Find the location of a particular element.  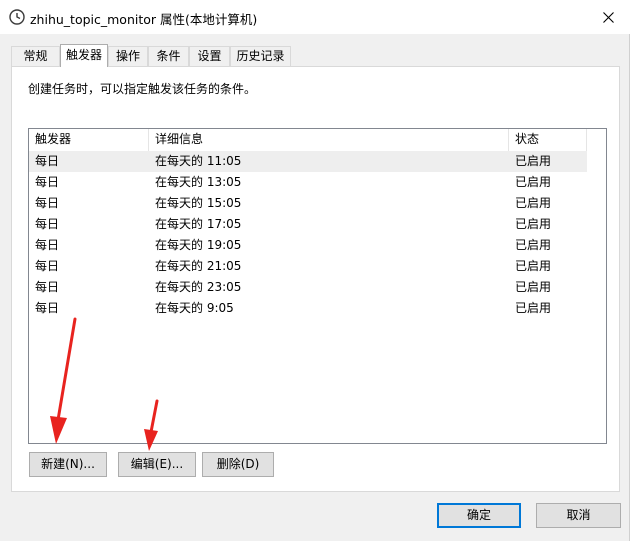

background-strip is located at coordinates (632, 270).